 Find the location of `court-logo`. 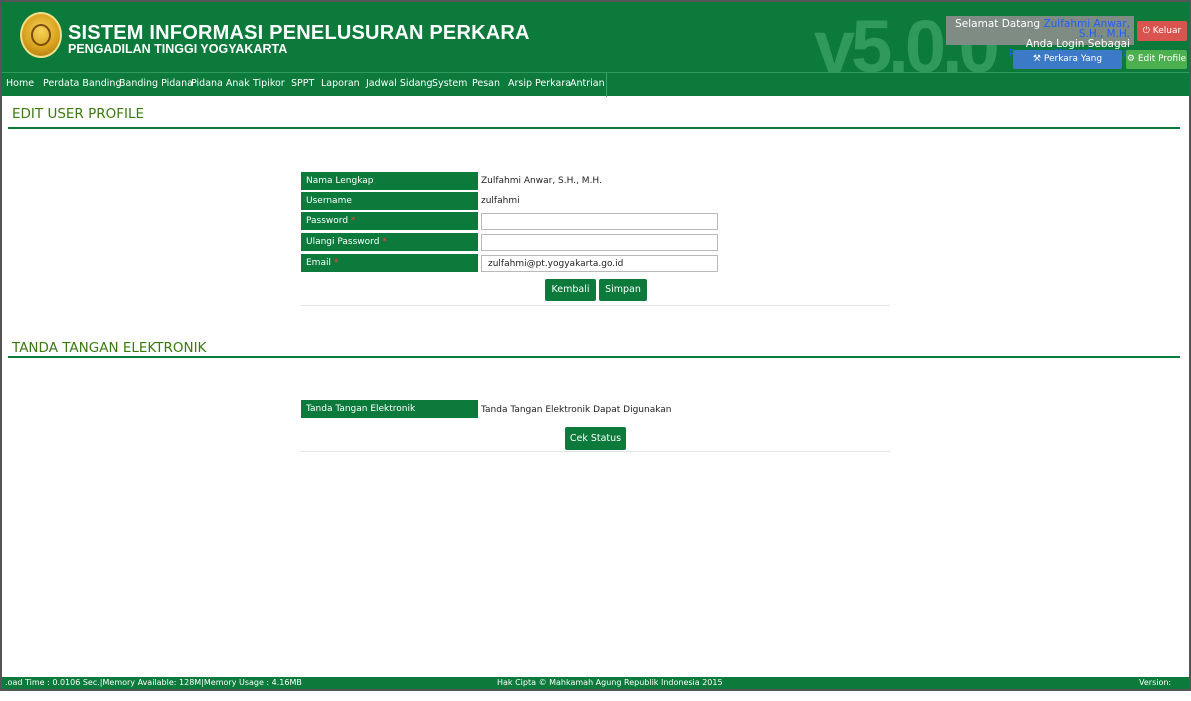

court-logo is located at coordinates (41, 35).